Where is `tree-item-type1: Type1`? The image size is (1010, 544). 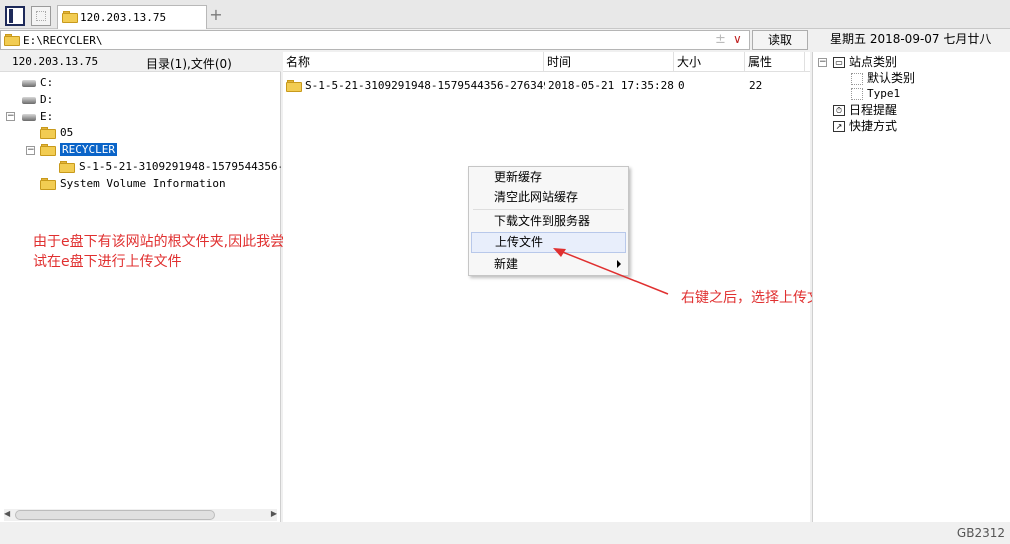
tree-item-type1: Type1 is located at coordinates (875, 94).